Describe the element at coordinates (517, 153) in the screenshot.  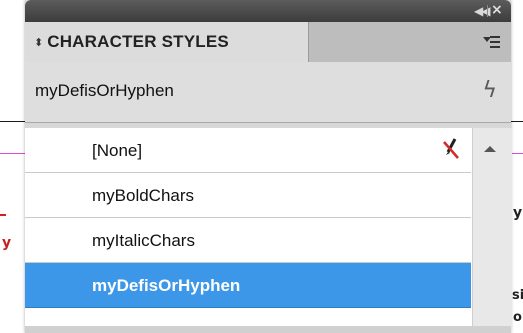
I see `magenta-guide-right` at that location.